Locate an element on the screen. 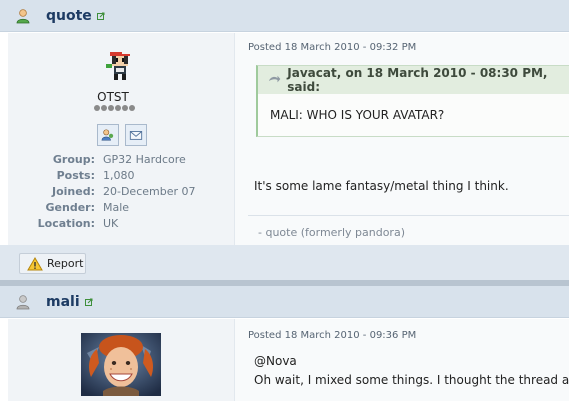  info-row-joined: Joined: 20-December 07 is located at coordinates (113, 192).